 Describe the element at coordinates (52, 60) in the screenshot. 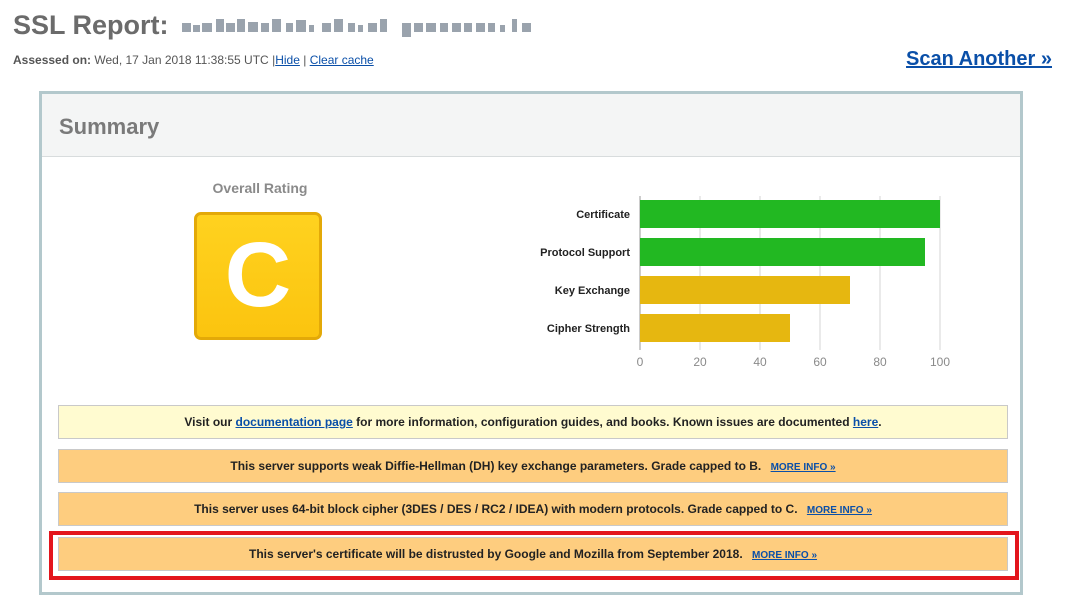

I see `assessed-label: Assessed on:` at that location.